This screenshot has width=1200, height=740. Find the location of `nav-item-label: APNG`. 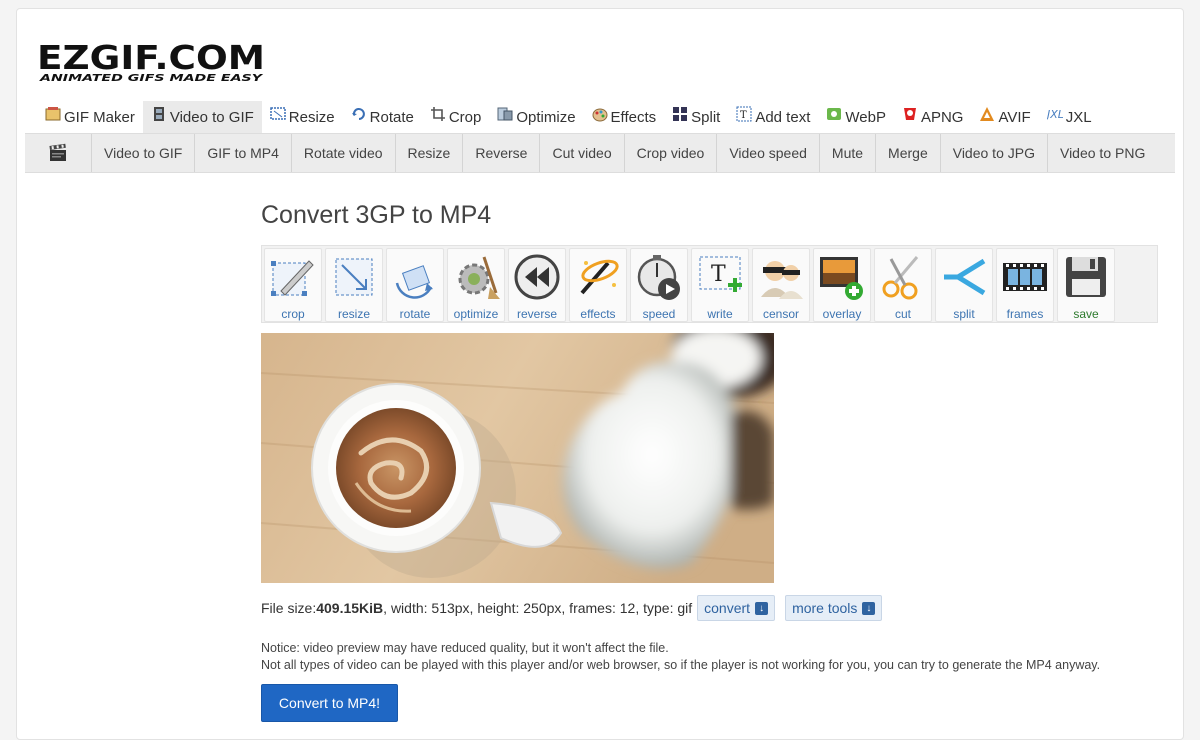

nav-item-label: APNG is located at coordinates (942, 117).